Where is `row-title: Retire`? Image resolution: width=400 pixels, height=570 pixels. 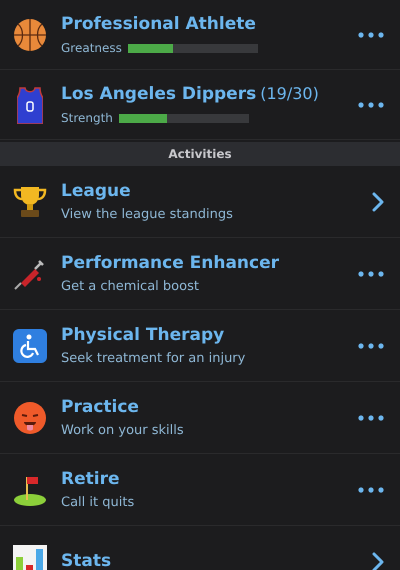
row-title: Retire is located at coordinates (90, 479).